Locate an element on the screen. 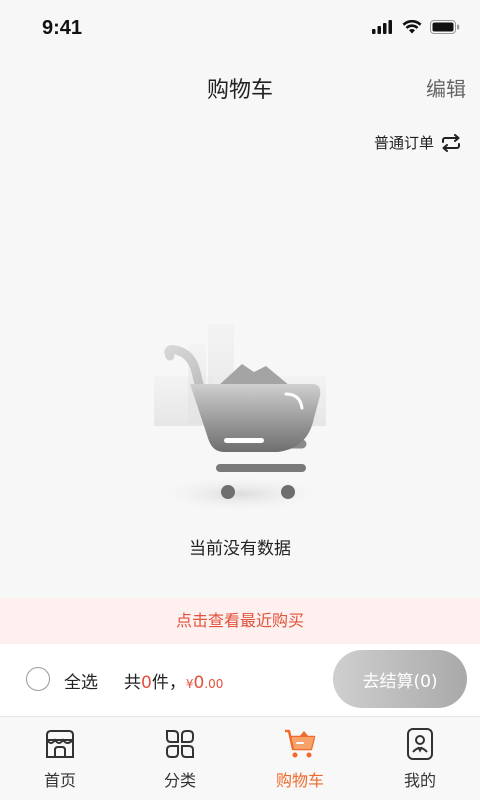 The height and width of the screenshot is (800, 480). total-price-decimal: .00 is located at coordinates (214, 684).